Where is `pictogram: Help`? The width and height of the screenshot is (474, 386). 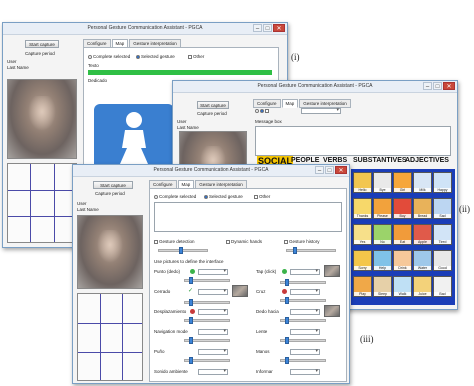
pictogram: Help is located at coordinates (382, 260).